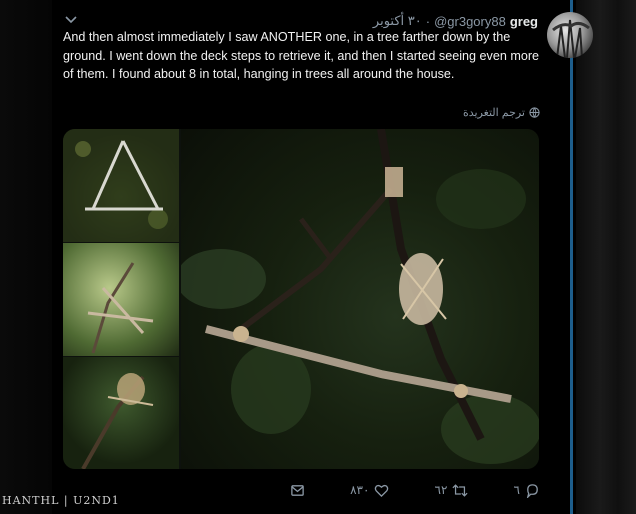  Describe the element at coordinates (26, 257) in the screenshot. I see `left-backdrop` at that location.